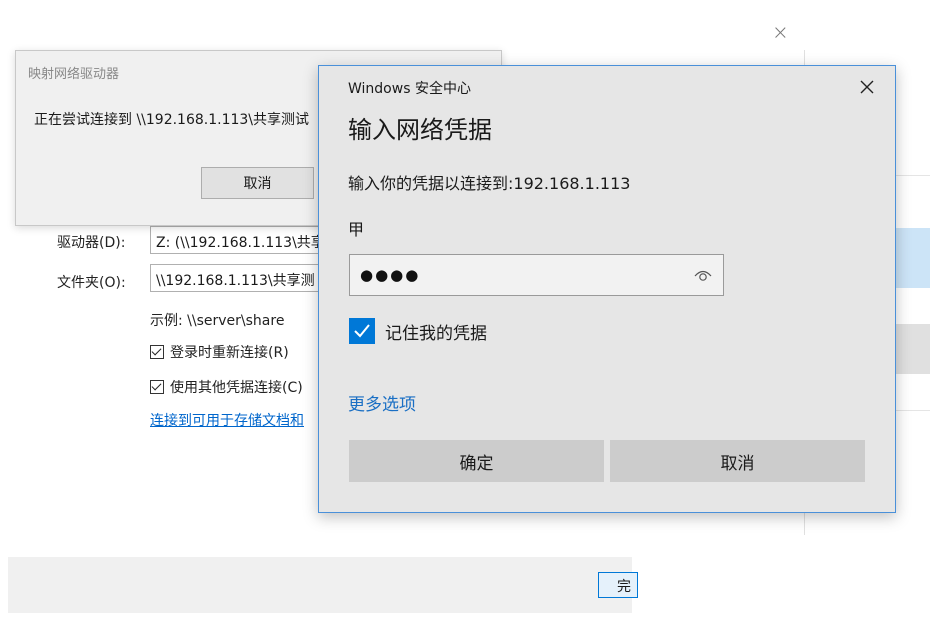 Image resolution: width=930 pixels, height=623 pixels. Describe the element at coordinates (217, 321) in the screenshot. I see `example-text: 示例: \\server\share` at that location.